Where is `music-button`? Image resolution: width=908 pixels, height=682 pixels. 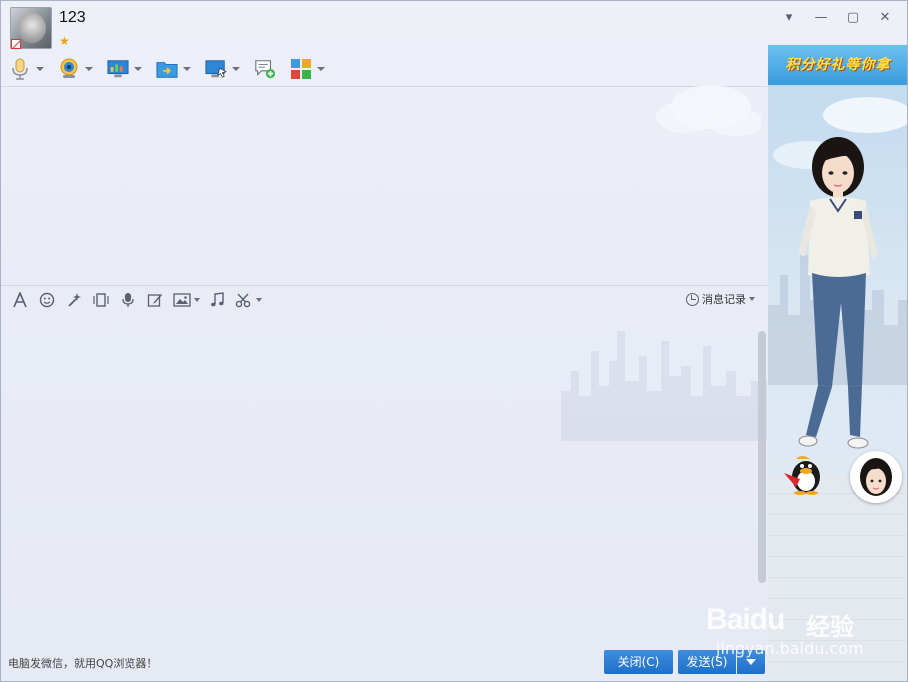
music-button is located at coordinates (217, 300).